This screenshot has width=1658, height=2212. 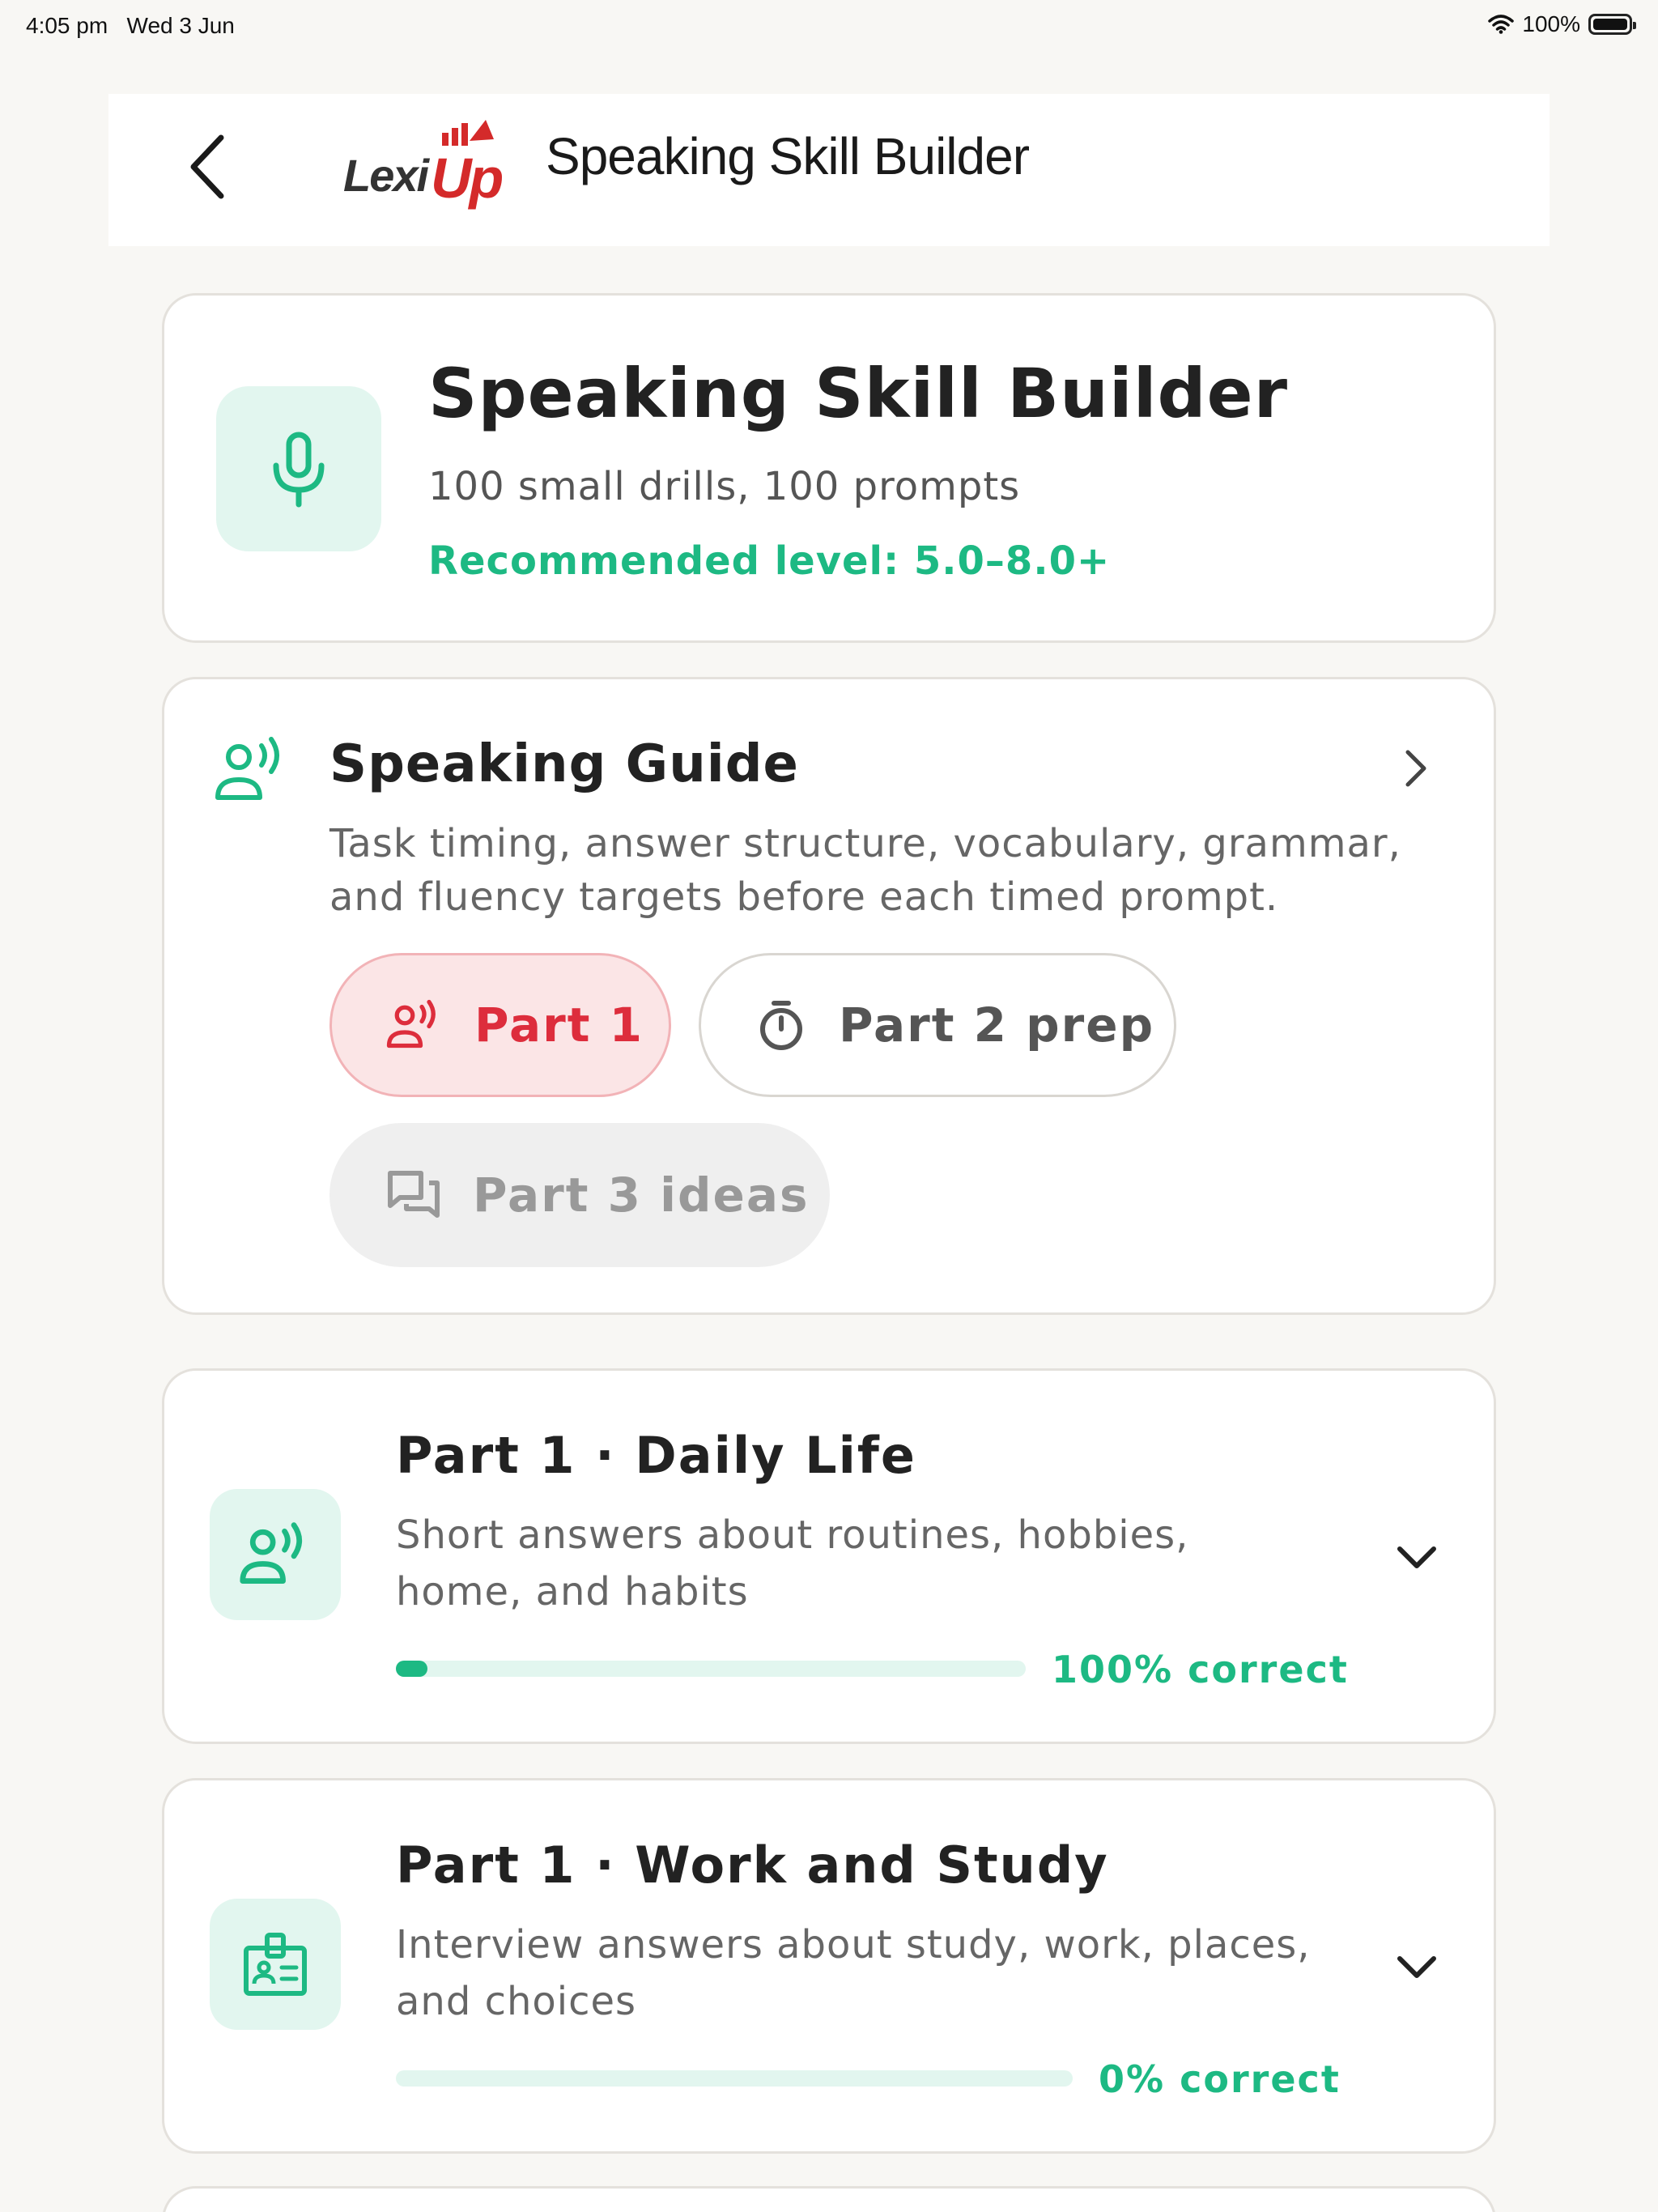 I want to click on chip-label: Part 1, so click(x=559, y=1026).